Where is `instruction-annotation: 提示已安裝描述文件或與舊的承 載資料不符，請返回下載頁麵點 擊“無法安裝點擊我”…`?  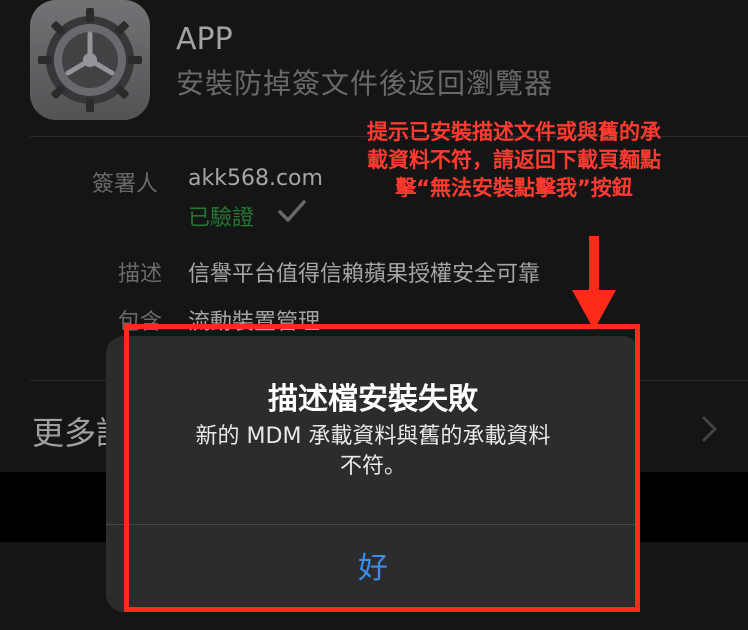 instruction-annotation: 提示已安裝描述文件或與舊的承 載資料不符，請返回下載頁麵點 擊“無法安裝點擊我”… is located at coordinates (514, 160).